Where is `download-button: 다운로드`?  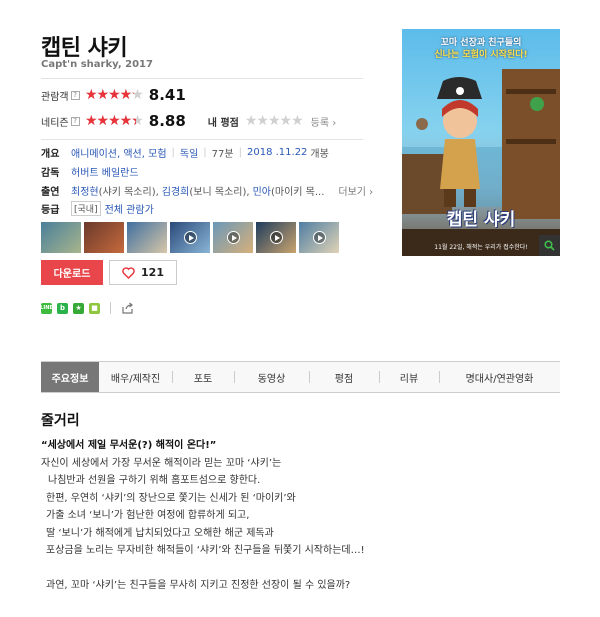 download-button: 다운로드 is located at coordinates (72, 272).